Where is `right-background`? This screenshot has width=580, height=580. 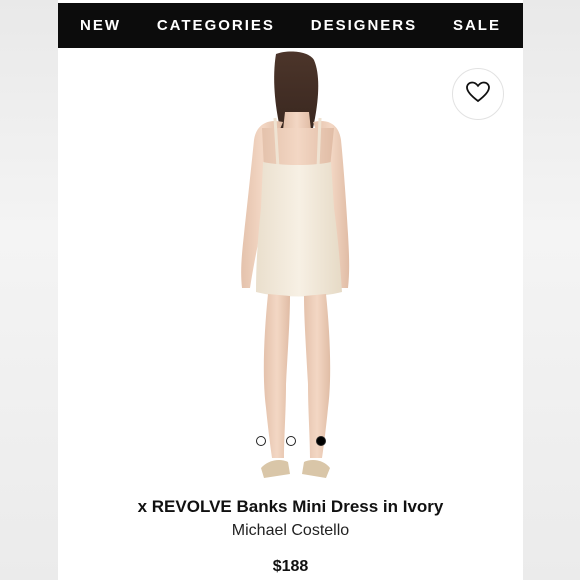
right-background is located at coordinates (551, 290).